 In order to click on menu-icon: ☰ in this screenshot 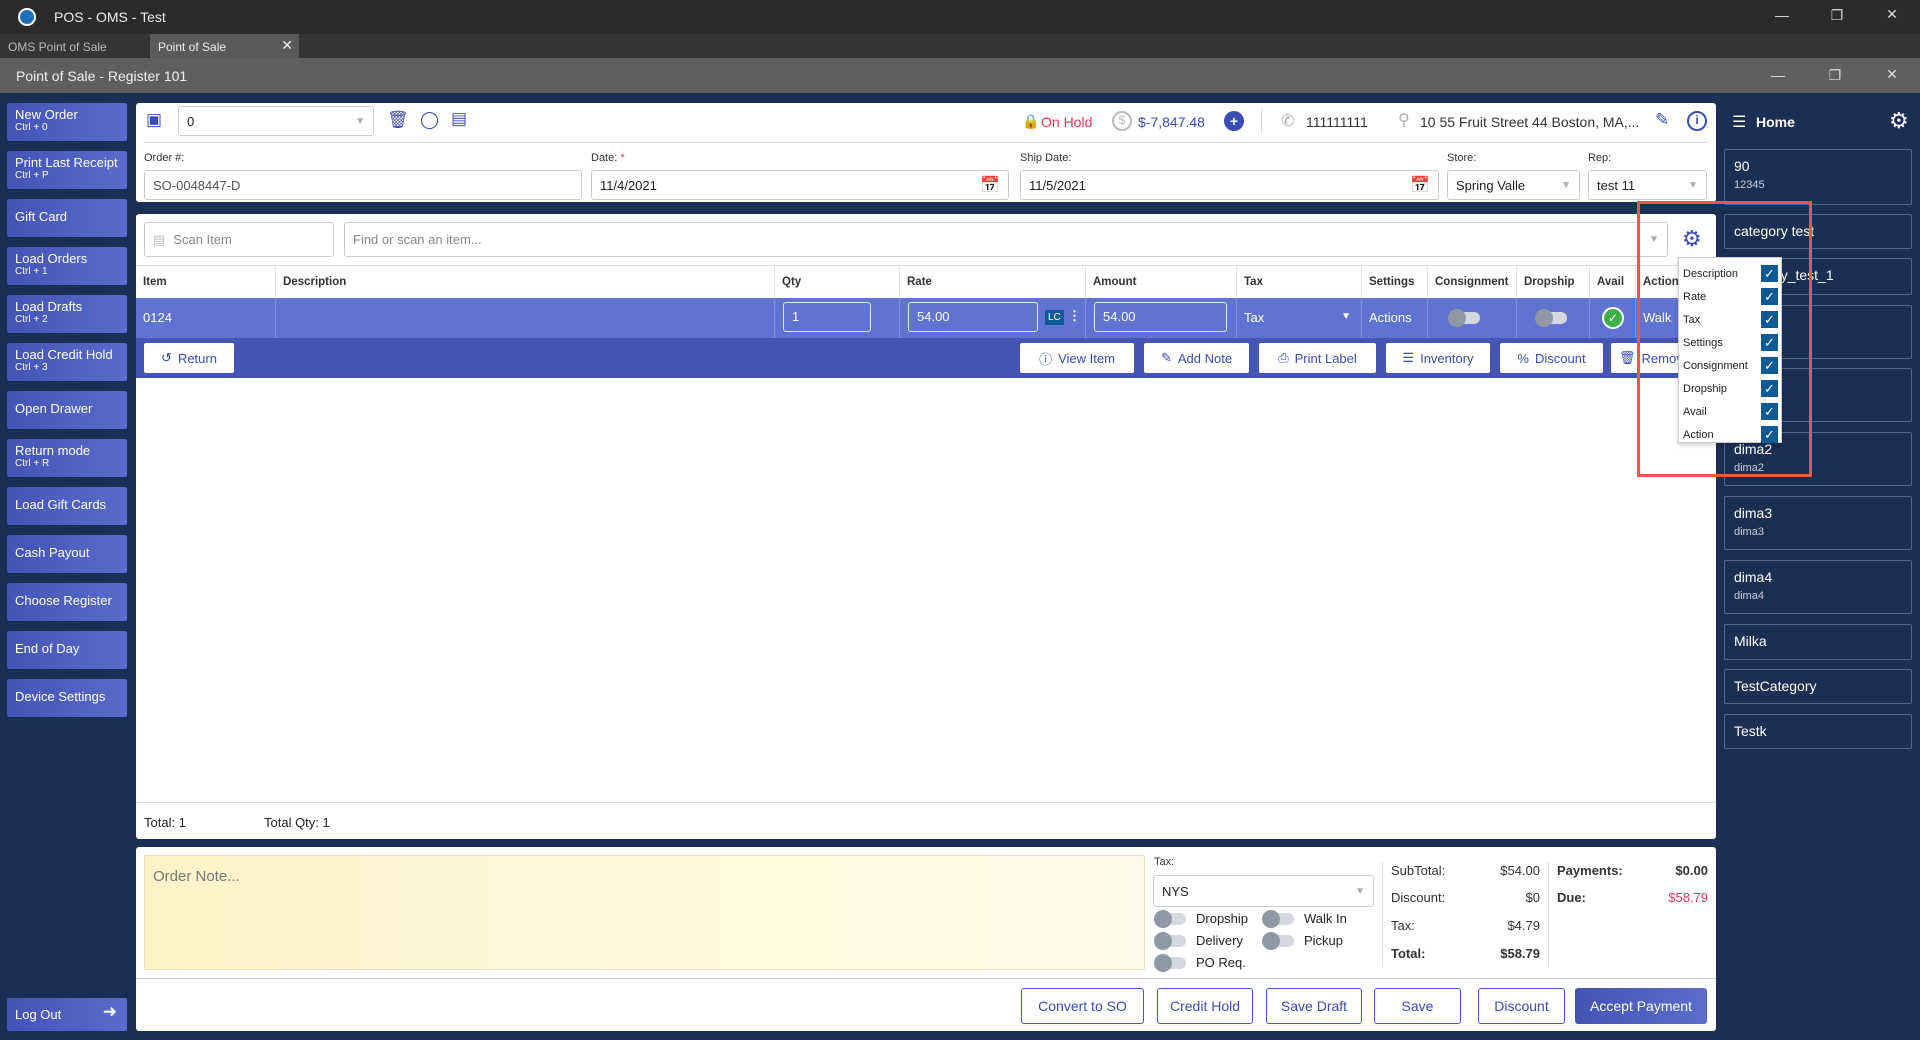, I will do `click(1739, 122)`.